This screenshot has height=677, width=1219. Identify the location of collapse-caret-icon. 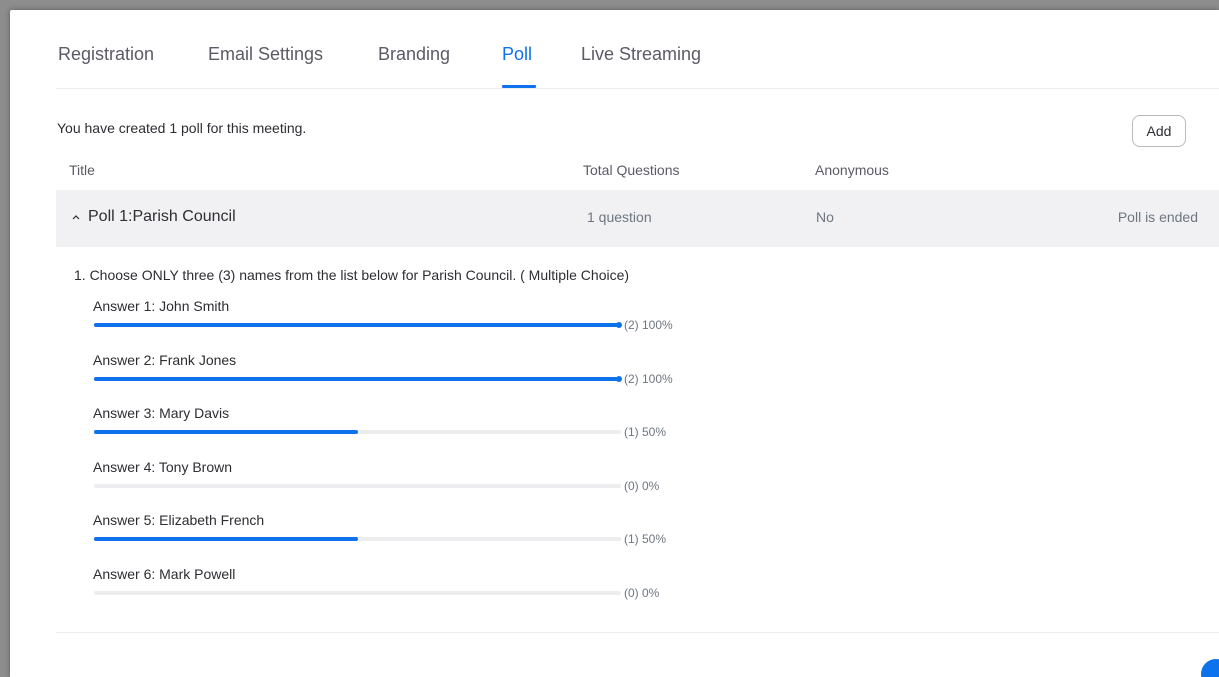
(76, 217).